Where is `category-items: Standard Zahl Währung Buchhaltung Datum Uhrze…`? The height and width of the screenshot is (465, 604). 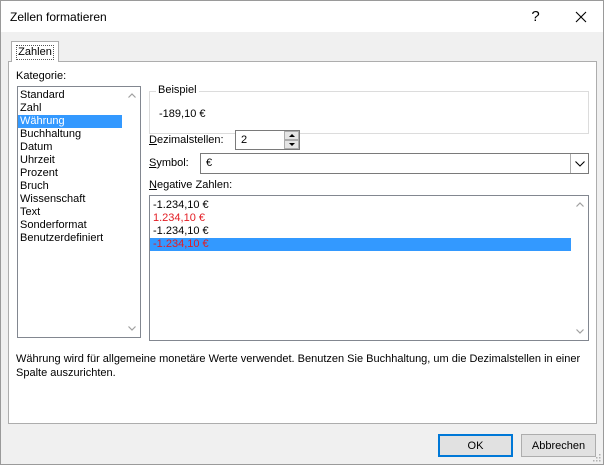
category-items: Standard Zahl Währung Buchhaltung Datum Uhrze… is located at coordinates (79, 166).